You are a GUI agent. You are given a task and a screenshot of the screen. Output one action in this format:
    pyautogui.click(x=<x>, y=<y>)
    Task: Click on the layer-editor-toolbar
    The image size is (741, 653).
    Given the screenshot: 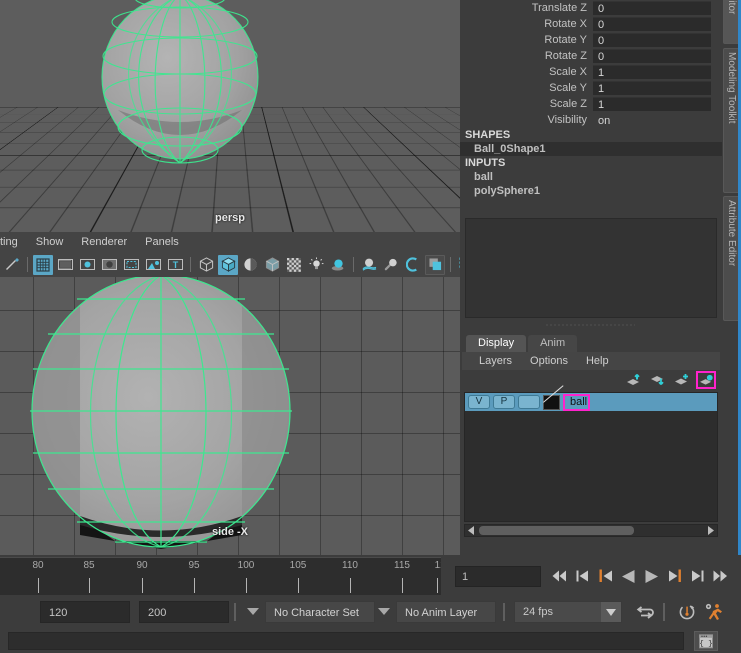 What is the action you would take?
    pyautogui.click(x=591, y=380)
    